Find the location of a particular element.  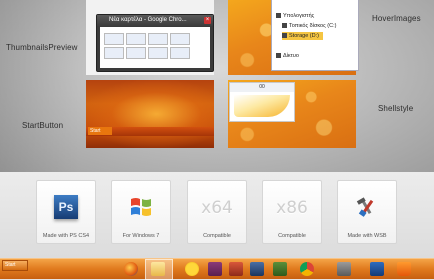

badge-x64: x64 Compatible is located at coordinates (217, 212).